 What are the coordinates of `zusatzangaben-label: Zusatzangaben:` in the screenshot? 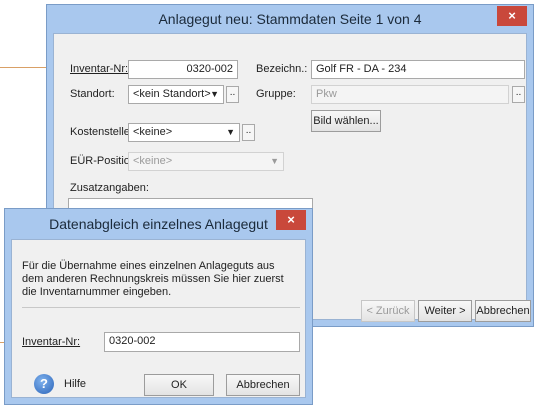 It's located at (109, 188).